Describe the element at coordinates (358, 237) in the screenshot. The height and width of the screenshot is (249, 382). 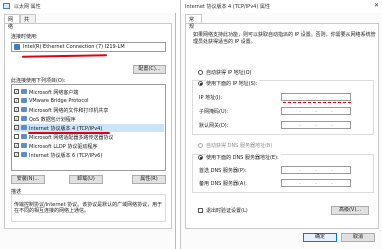
I see `cancel-button: 取消` at that location.